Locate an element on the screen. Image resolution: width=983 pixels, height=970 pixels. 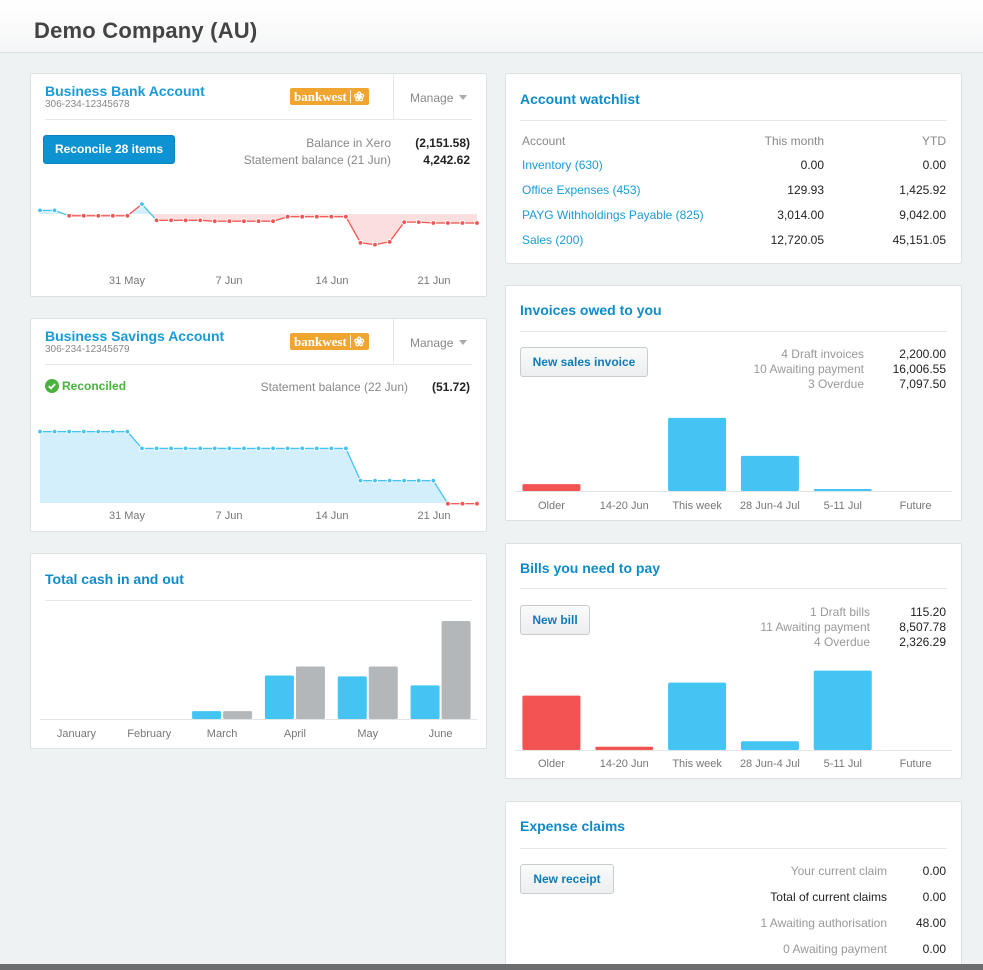
watchlist-account-link: Office Expenses (453) is located at coordinates (581, 190).